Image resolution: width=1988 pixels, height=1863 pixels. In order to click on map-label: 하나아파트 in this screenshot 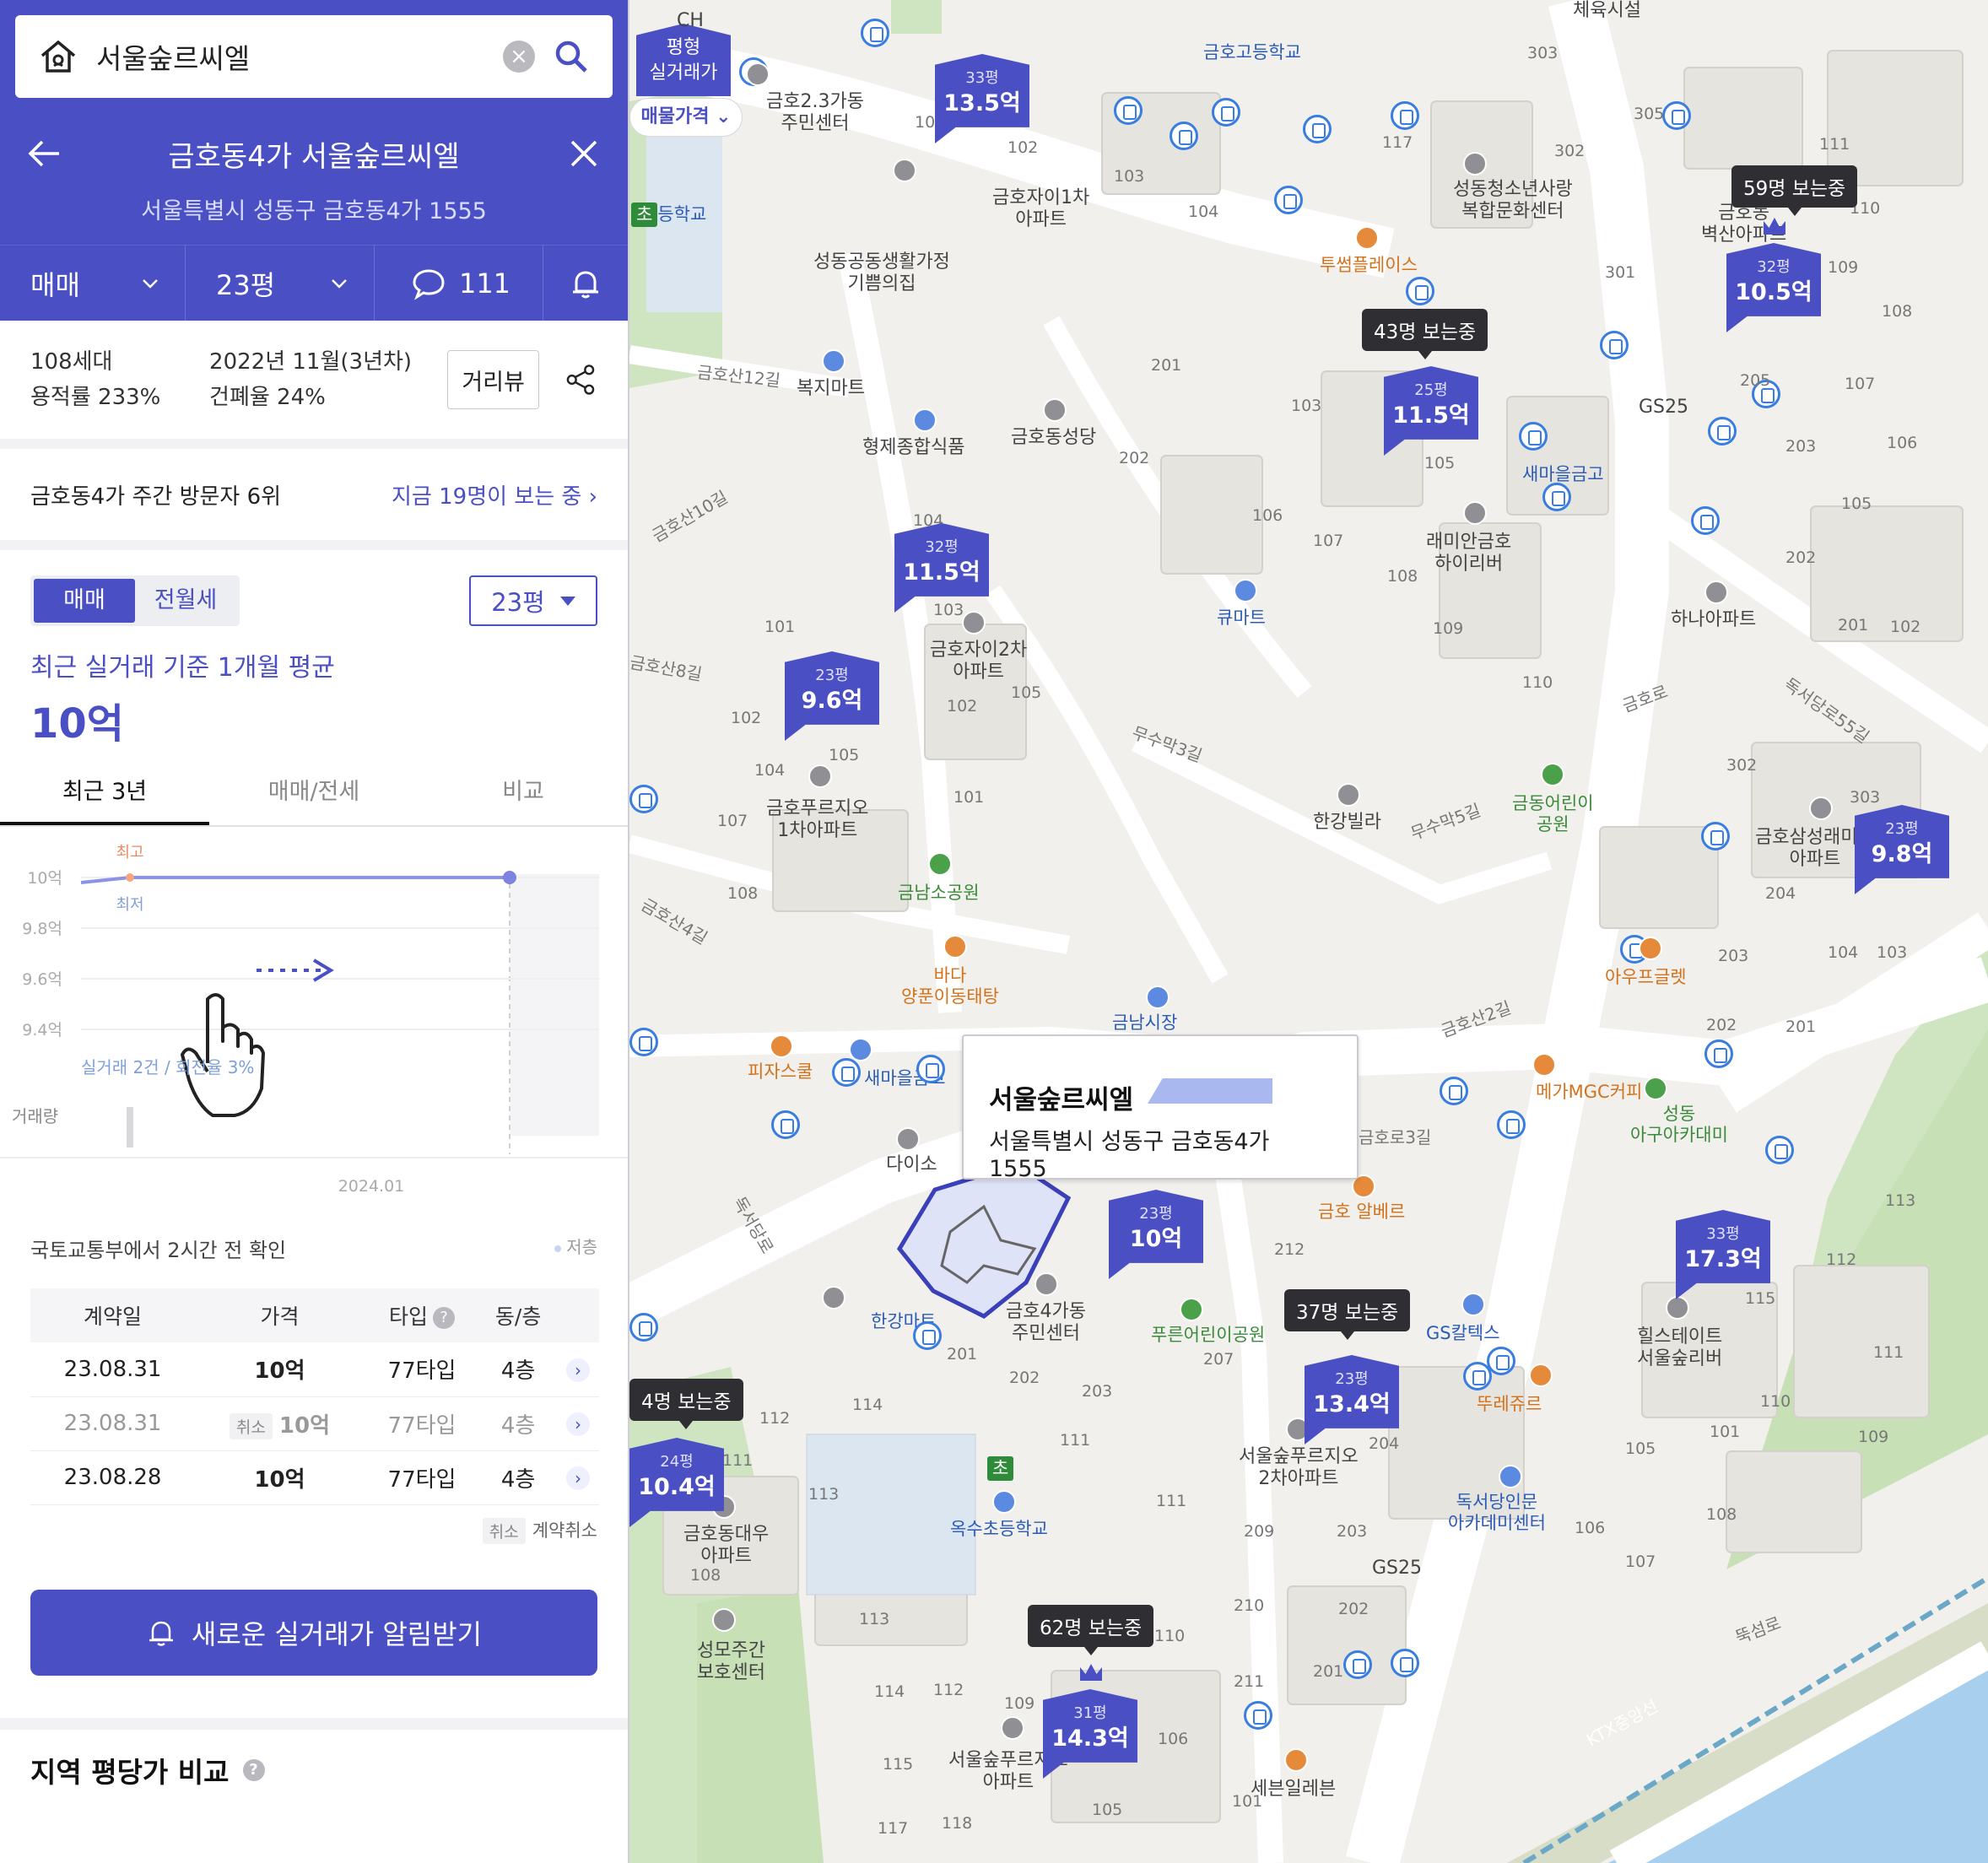, I will do `click(1713, 620)`.